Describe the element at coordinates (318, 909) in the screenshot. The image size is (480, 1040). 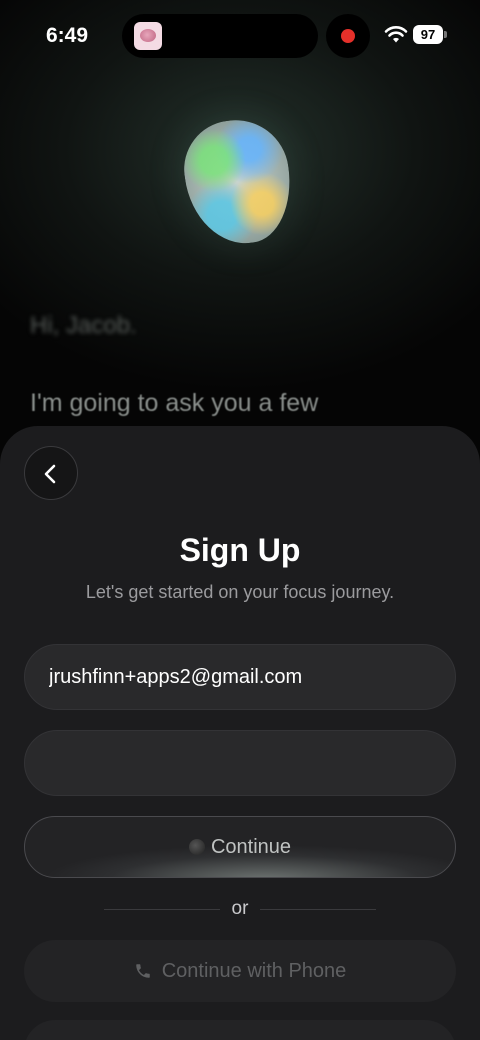
I see `divider-line-right` at that location.